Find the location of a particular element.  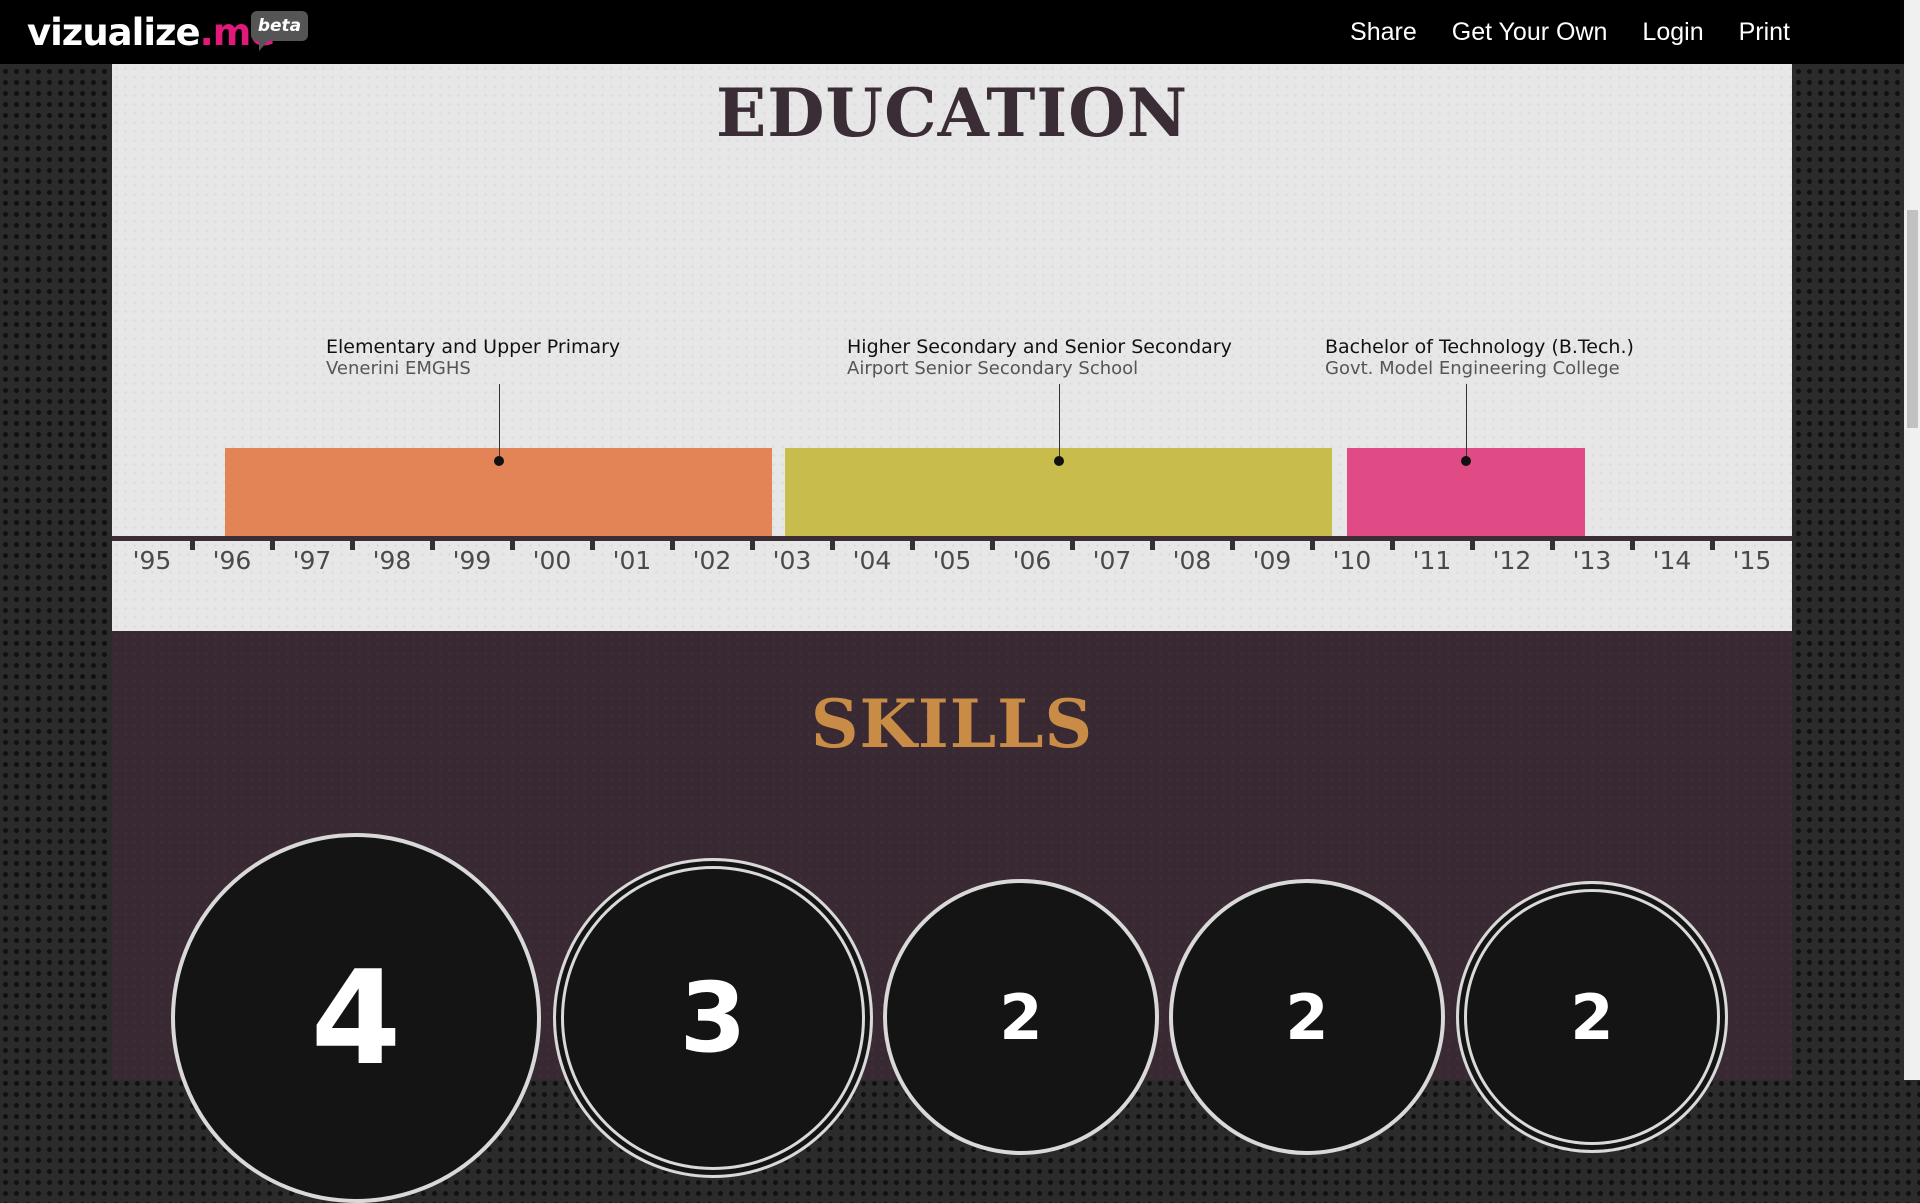

timeline-year-label: '15 is located at coordinates (1752, 560).